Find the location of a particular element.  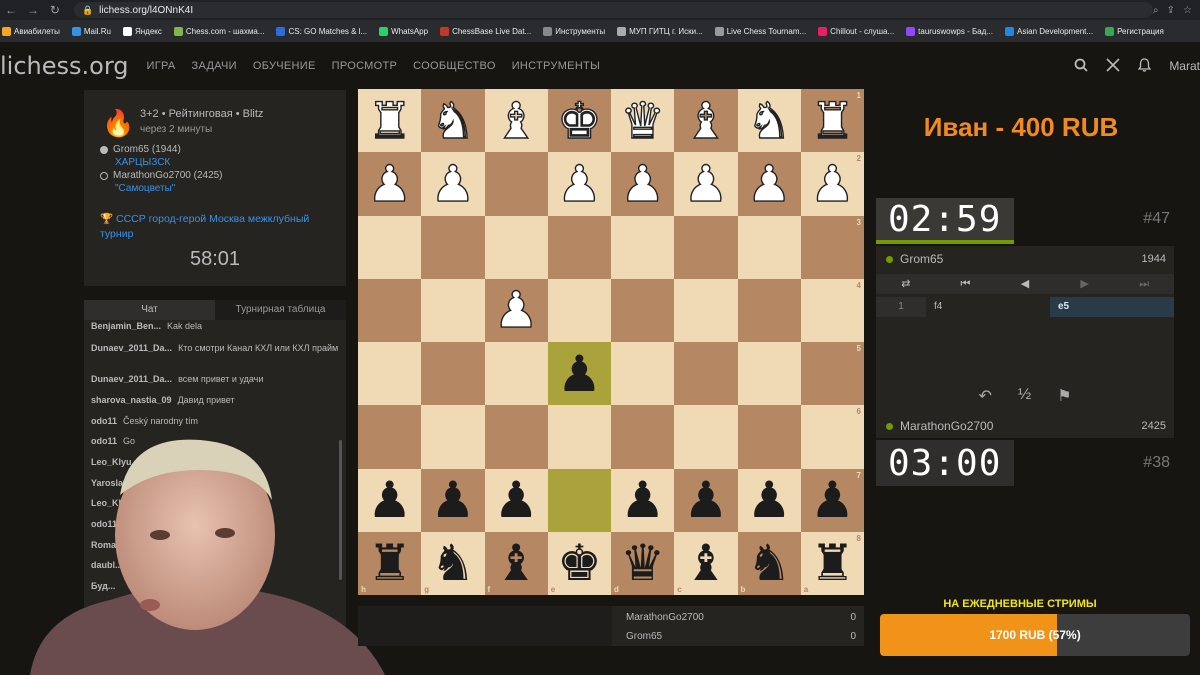

white-team-link: ХАРЦЫЗСК is located at coordinates (142, 162).